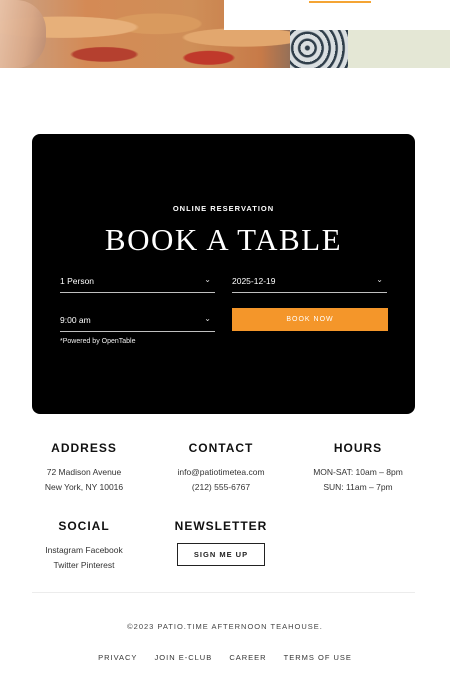 Image resolution: width=450 pixels, height=690 pixels. I want to click on copyright-text: ©2023 PATIO.TIME AFTERNOON TEAHOUSE., so click(225, 626).